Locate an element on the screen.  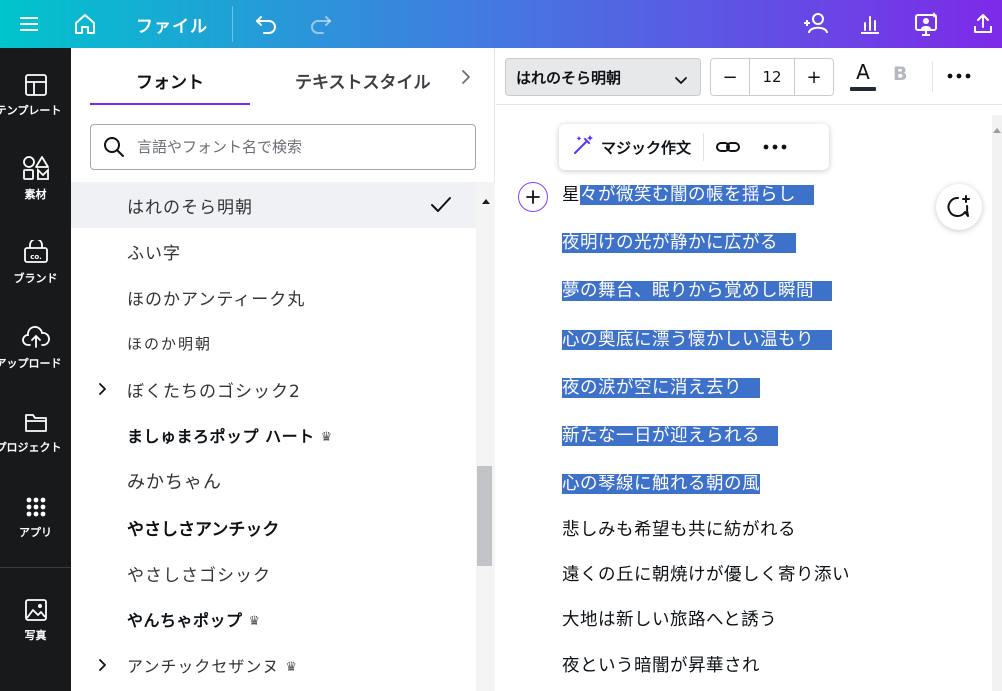
rail-item-brand: co. ブランド is located at coordinates (35, 271).